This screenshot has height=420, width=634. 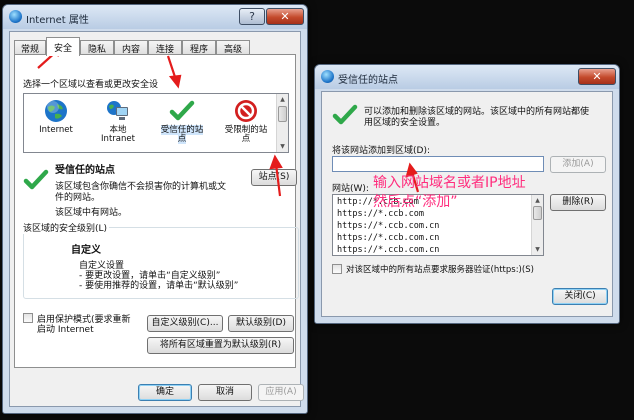 I want to click on custom-level-desc: - 要使用推荐的设置，请单击“默认级别”, so click(x=159, y=286).